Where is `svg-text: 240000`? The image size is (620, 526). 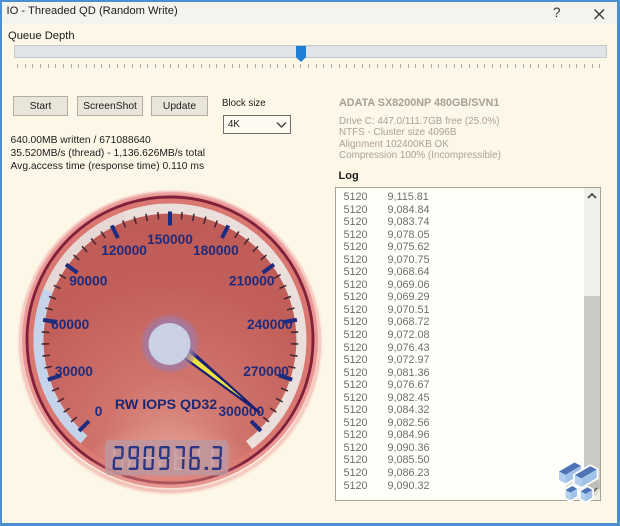
svg-text: 240000 is located at coordinates (270, 324).